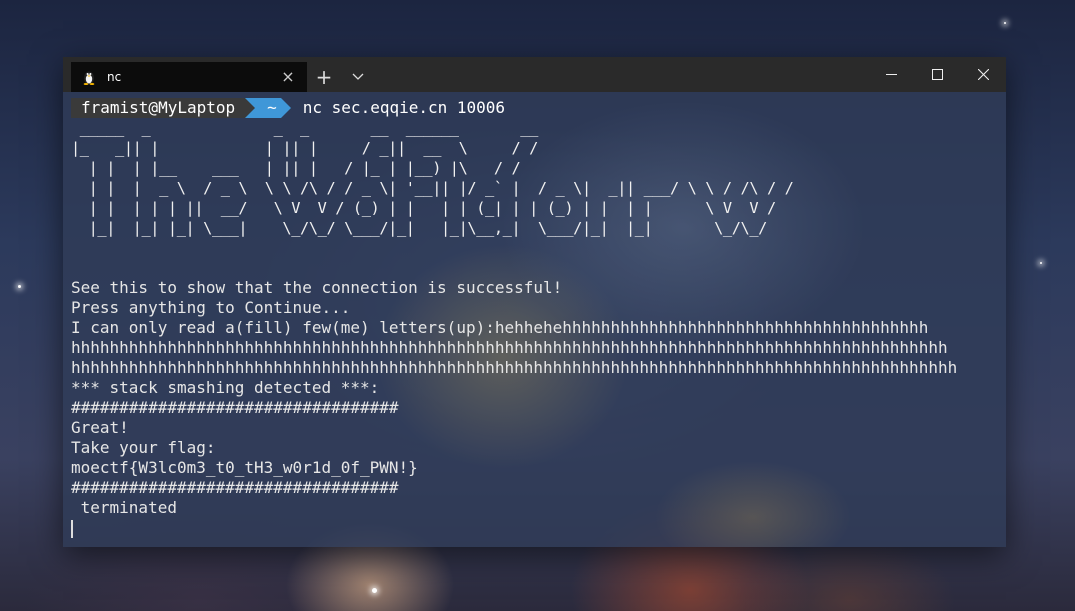  What do you see at coordinates (100, 427) in the screenshot?
I see `output-line: Great!` at bounding box center [100, 427].